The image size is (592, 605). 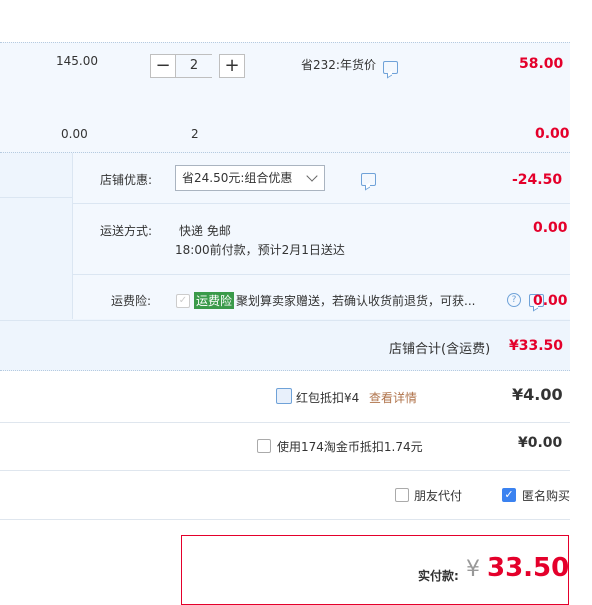 What do you see at coordinates (550, 301) in the screenshot?
I see `insurance-value: 0.00` at bounding box center [550, 301].